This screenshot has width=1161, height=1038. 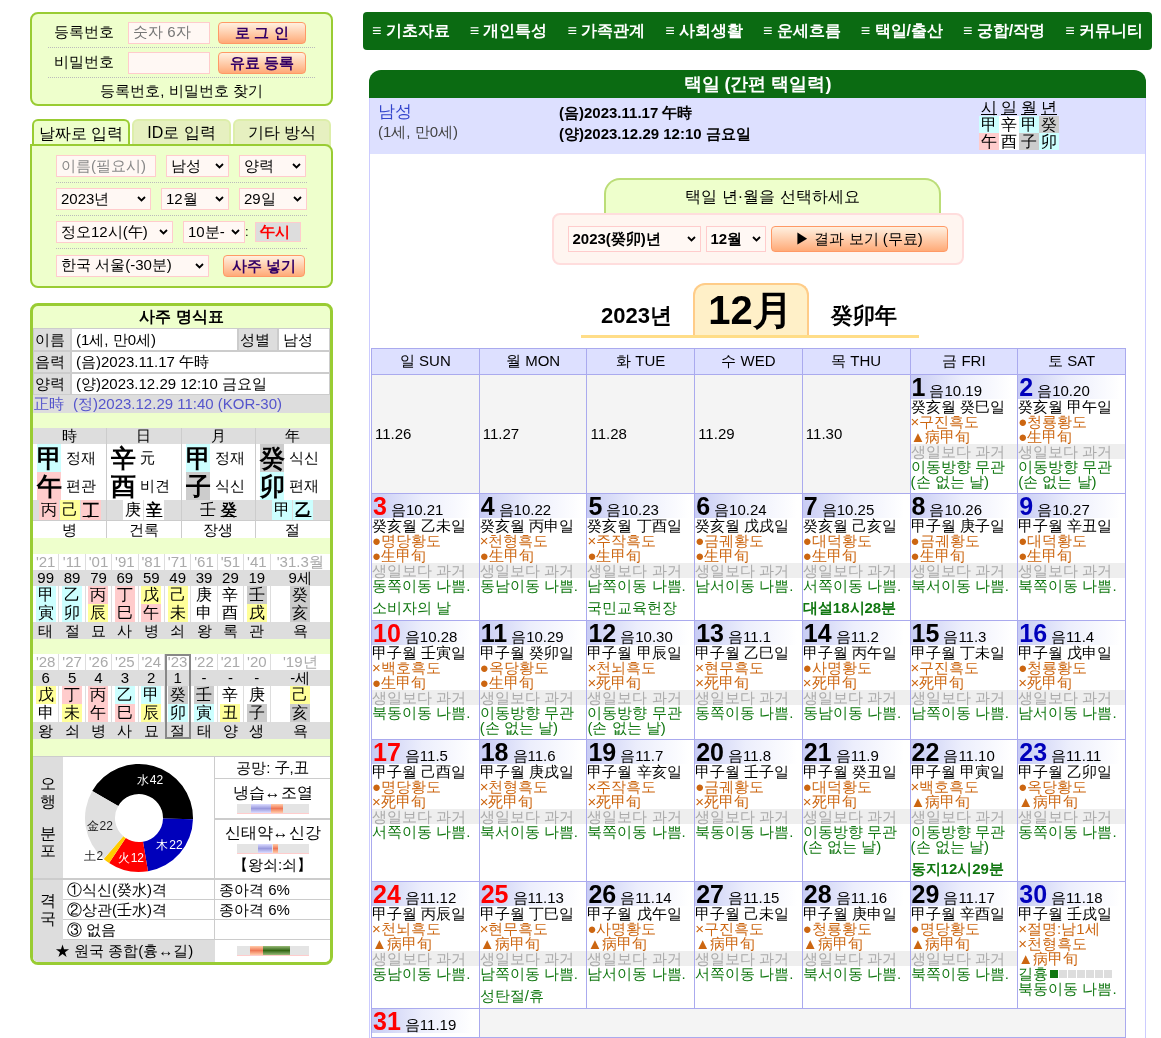 I want to click on category-label: 土, so click(x=89, y=855).